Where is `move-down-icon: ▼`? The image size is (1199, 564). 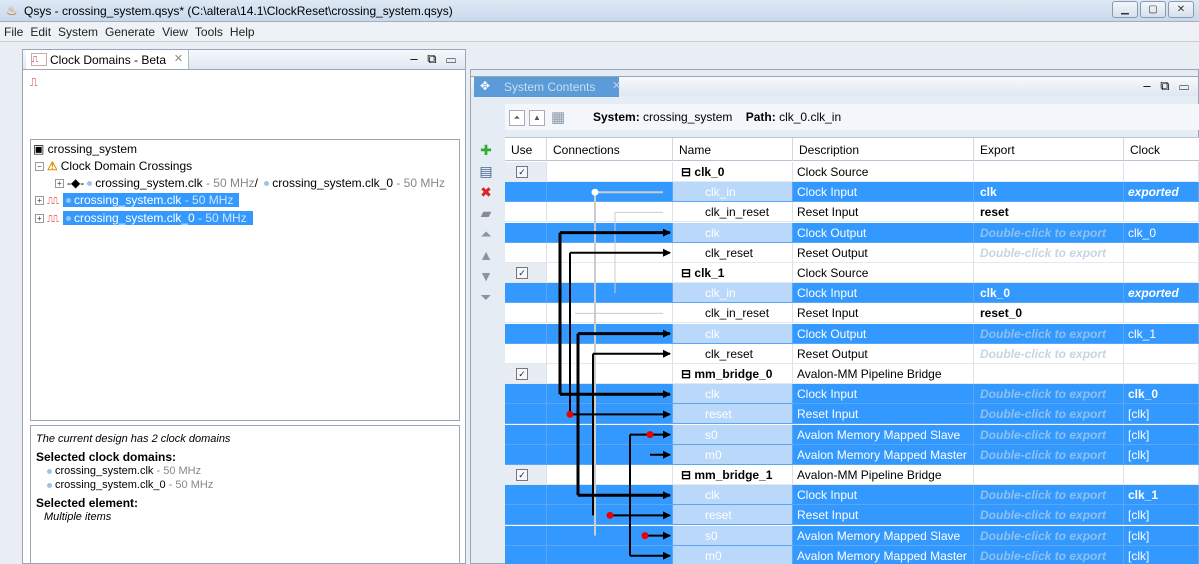
move-down-icon: ▼ is located at coordinates (486, 276).